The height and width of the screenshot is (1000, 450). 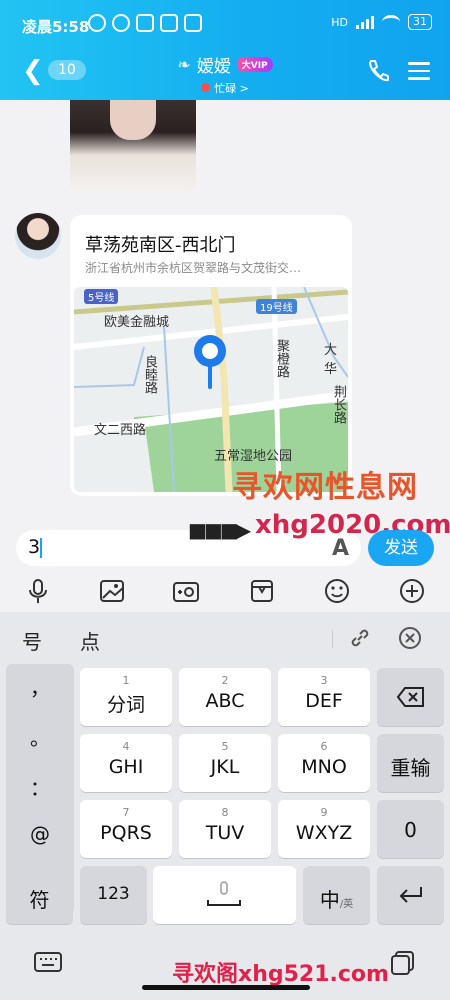 What do you see at coordinates (410, 638) in the screenshot?
I see `close-icon` at bounding box center [410, 638].